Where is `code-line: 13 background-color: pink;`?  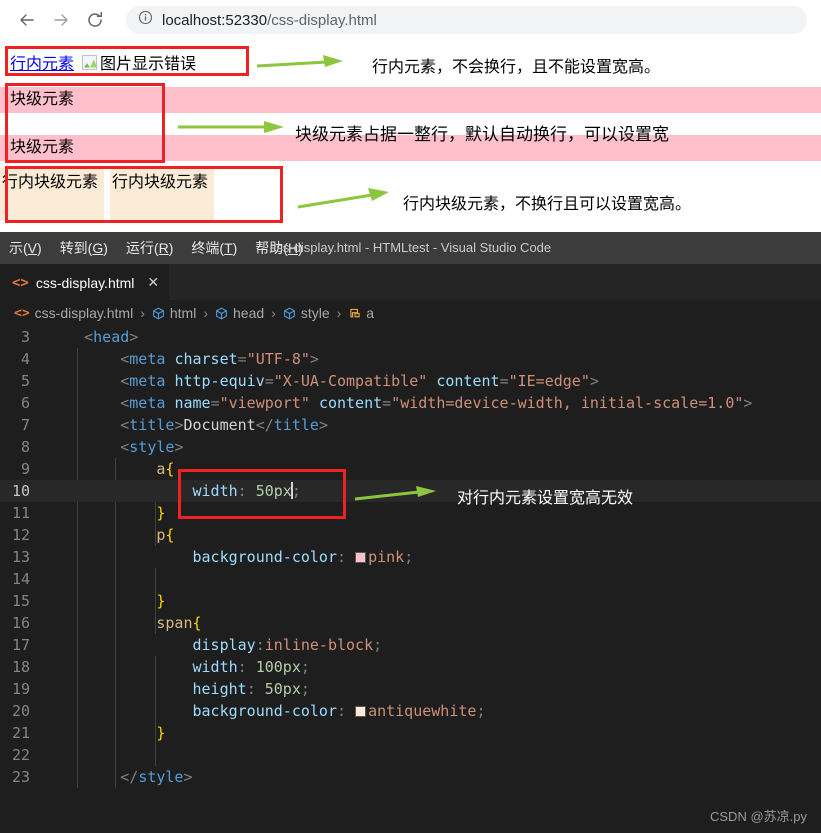
code-line: 13 background-color: pink; is located at coordinates (410, 557).